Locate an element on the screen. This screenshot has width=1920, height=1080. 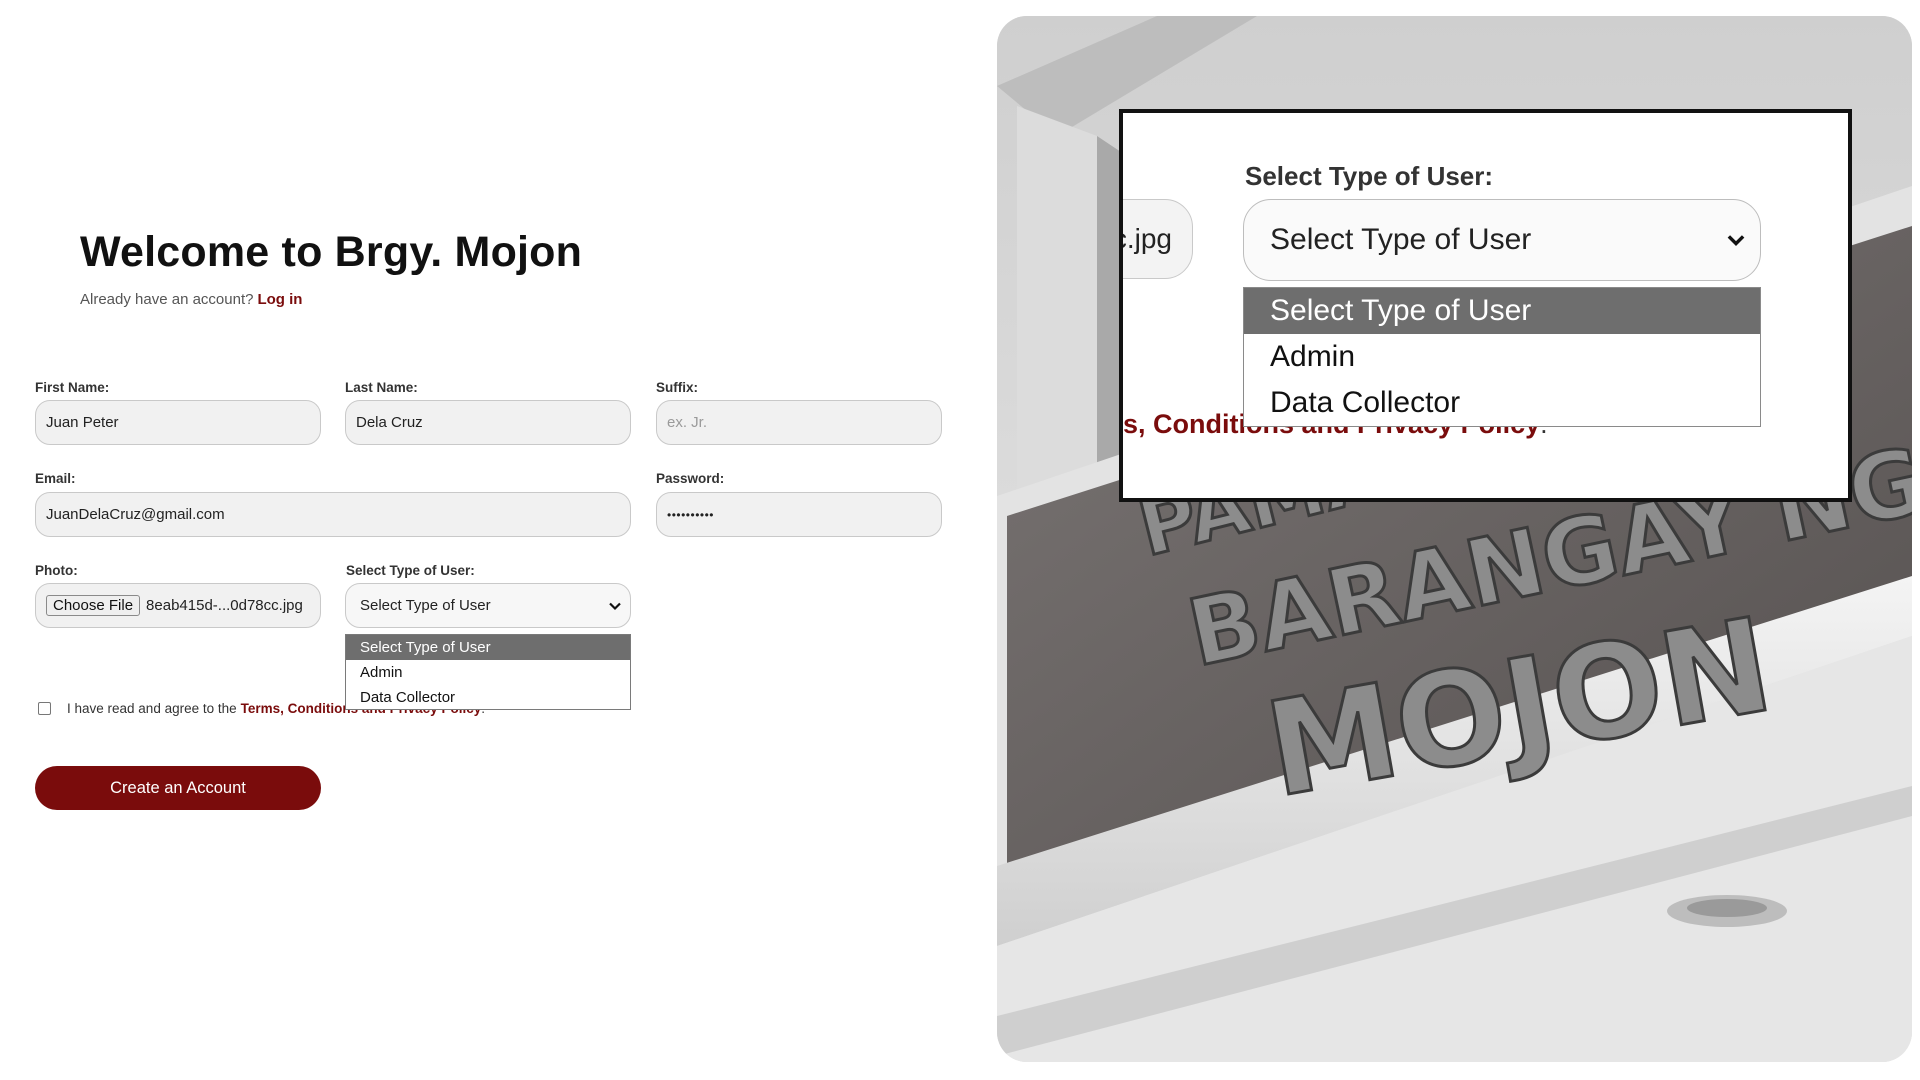
user-type-dropdown: Select Type of User Admin Data Collector is located at coordinates (488, 672).